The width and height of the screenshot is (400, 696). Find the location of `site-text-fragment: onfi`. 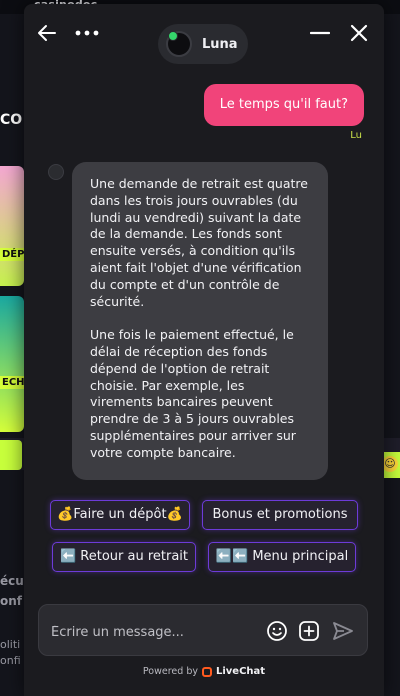

site-text-fragment: onfi is located at coordinates (10, 660).